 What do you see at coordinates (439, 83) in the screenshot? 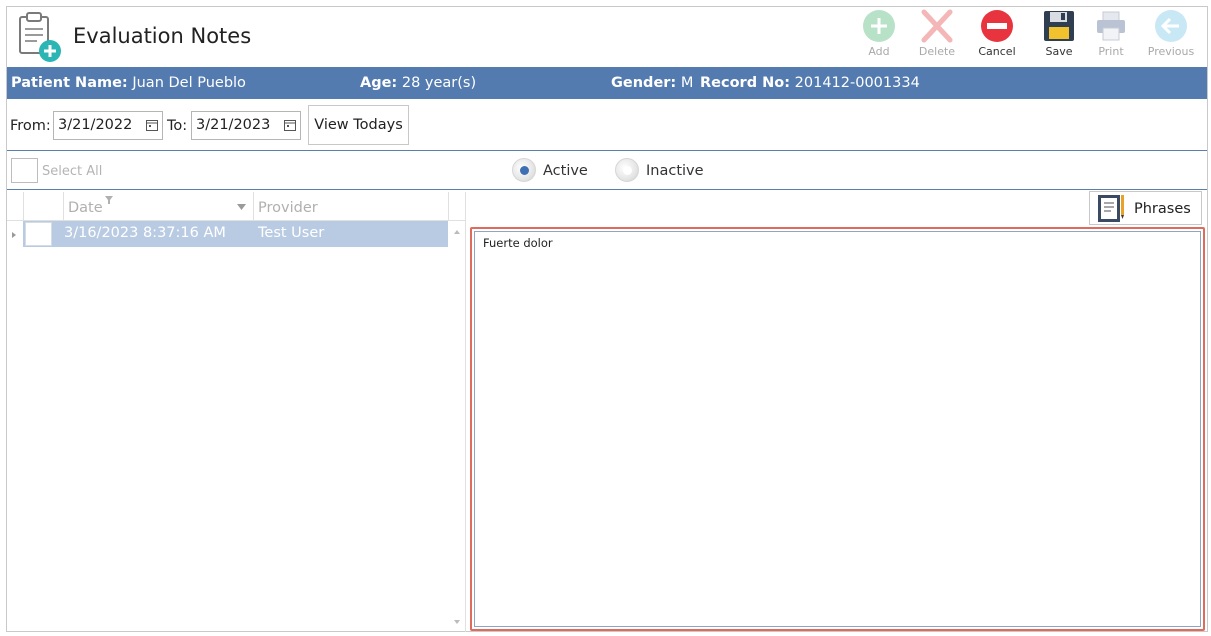
I see `patient-age-value: 28 year(s)` at bounding box center [439, 83].